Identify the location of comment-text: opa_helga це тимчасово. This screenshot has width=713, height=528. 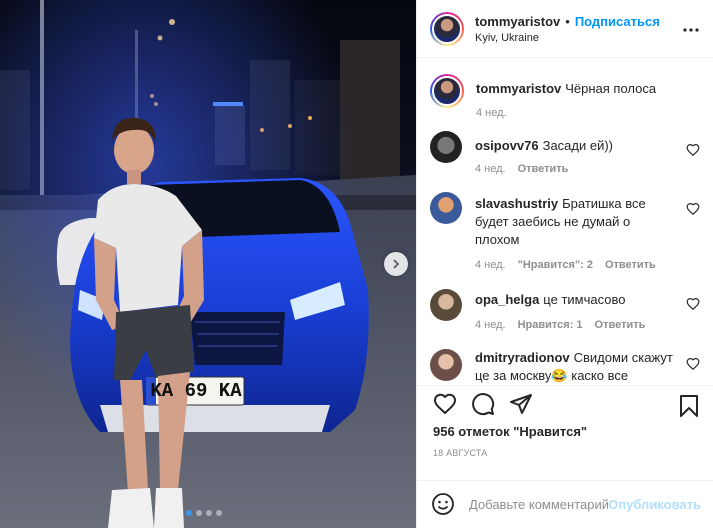
(574, 300).